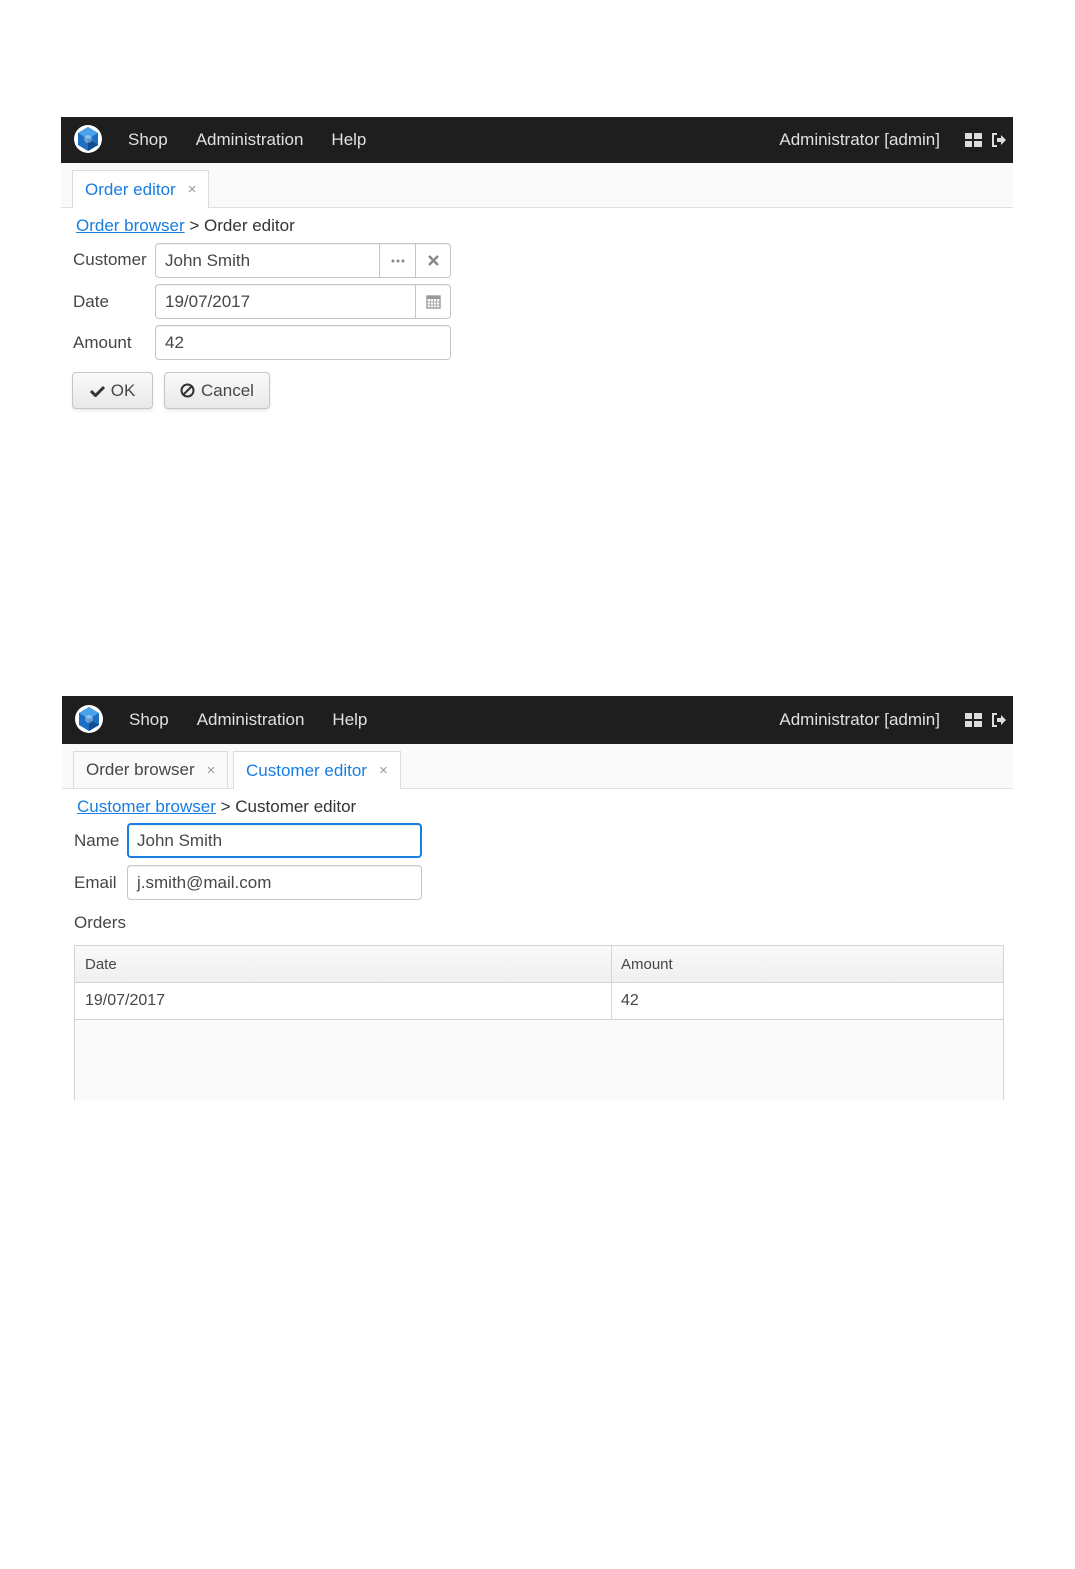 The height and width of the screenshot is (1569, 1075). I want to click on checkmark-icon, so click(97, 391).